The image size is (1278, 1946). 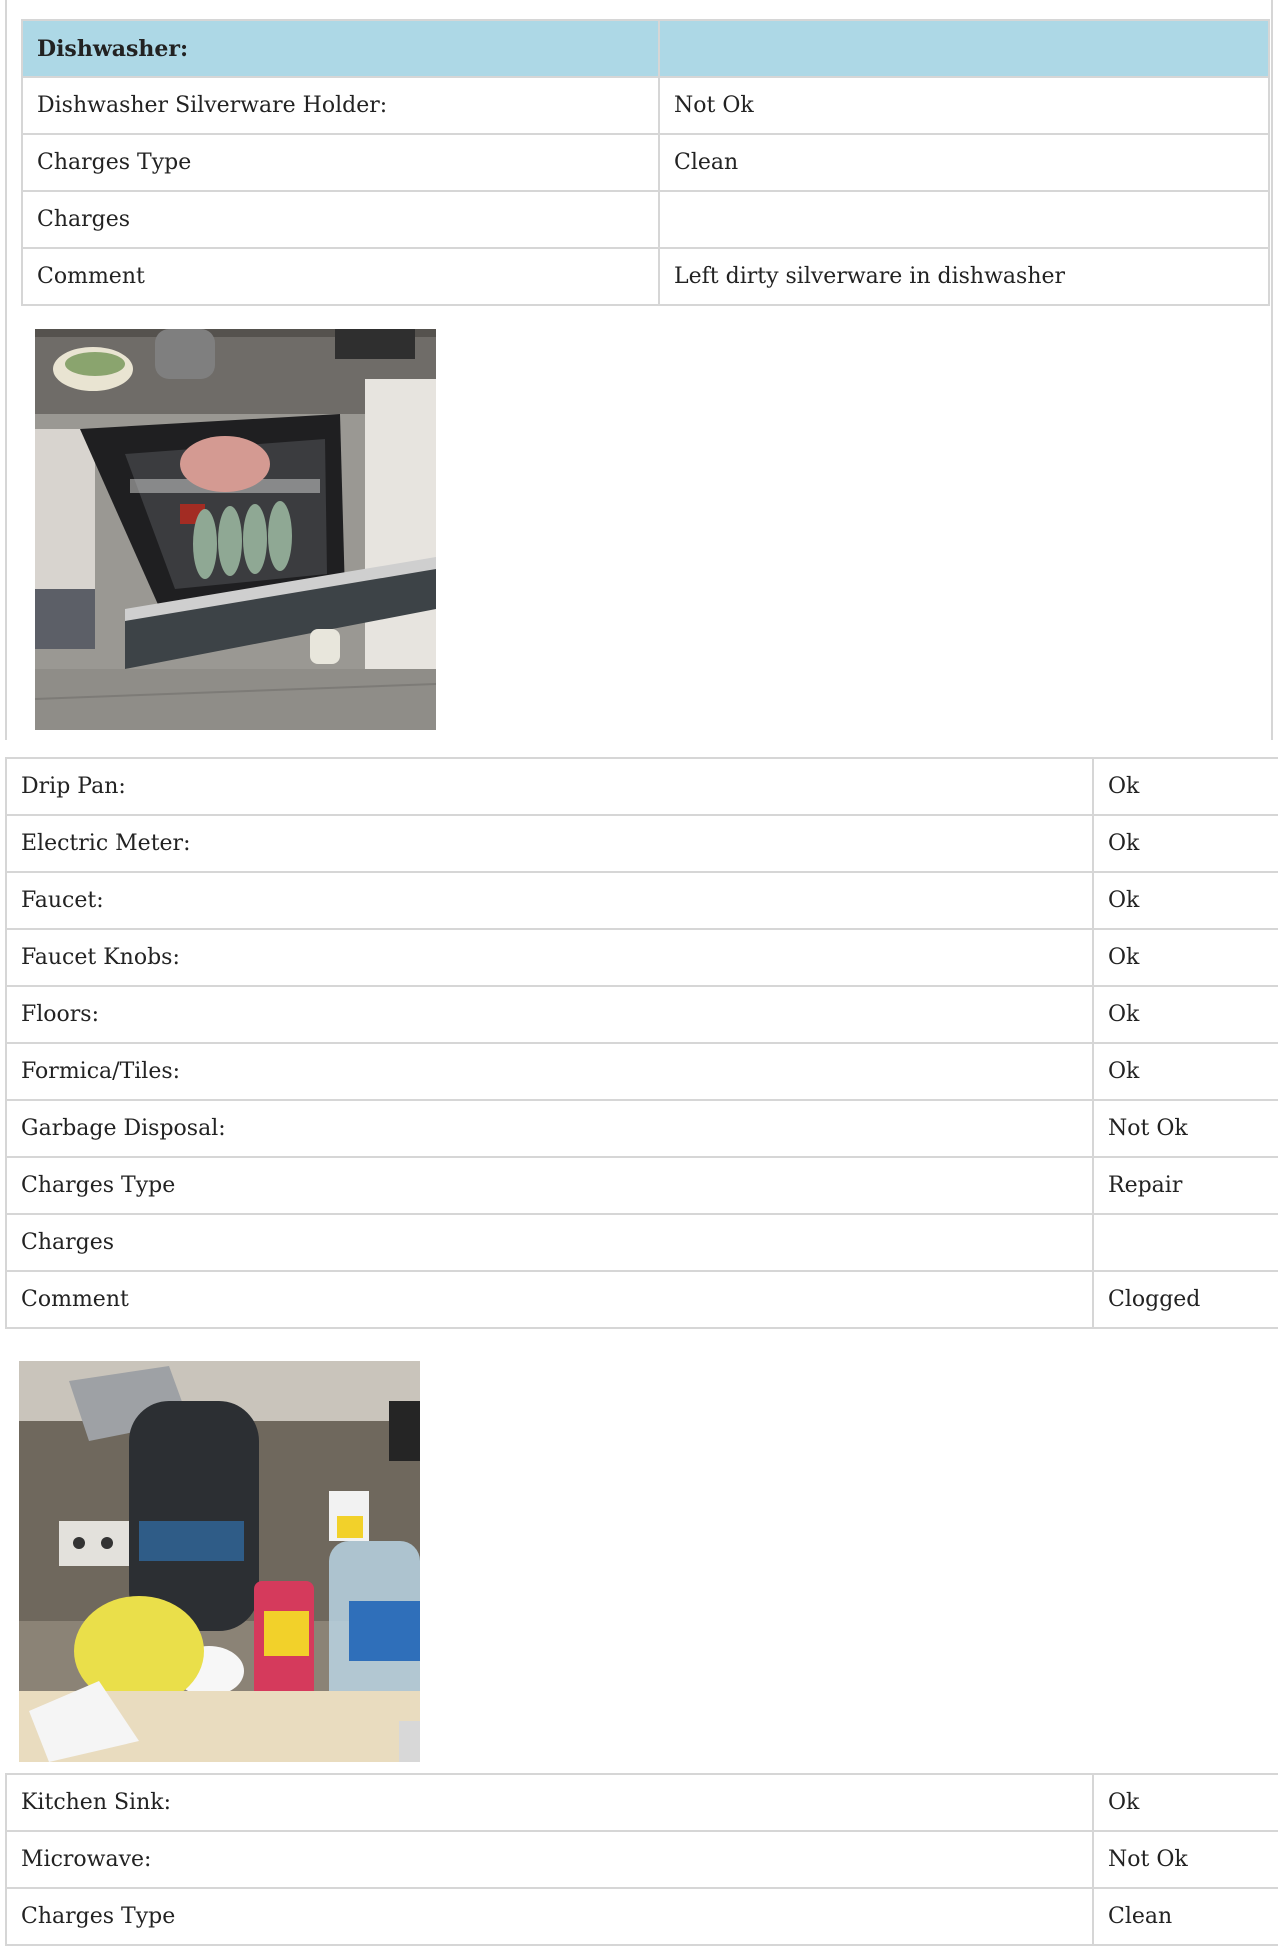 I want to click on table-row: Faucet: Ok, so click(x=641, y=900).